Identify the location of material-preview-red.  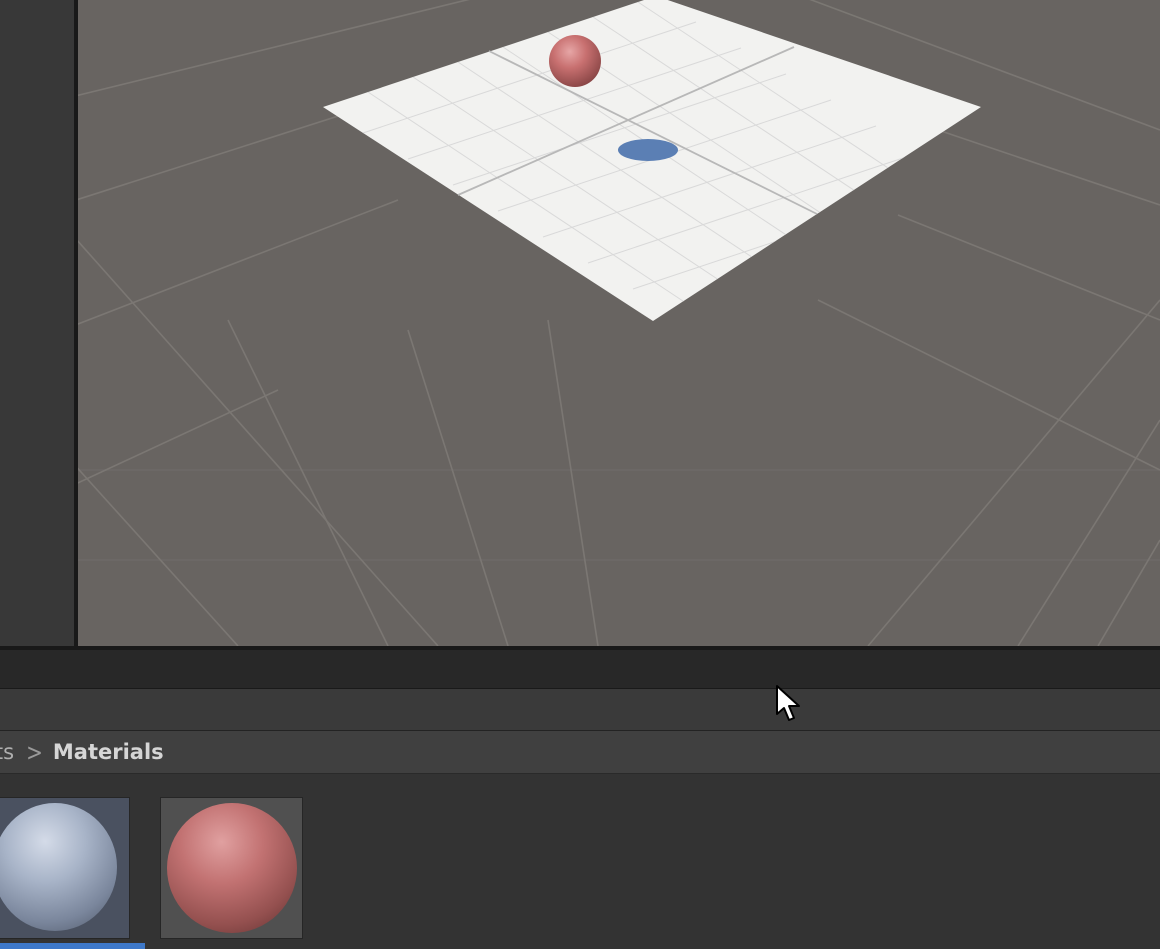
(232, 868).